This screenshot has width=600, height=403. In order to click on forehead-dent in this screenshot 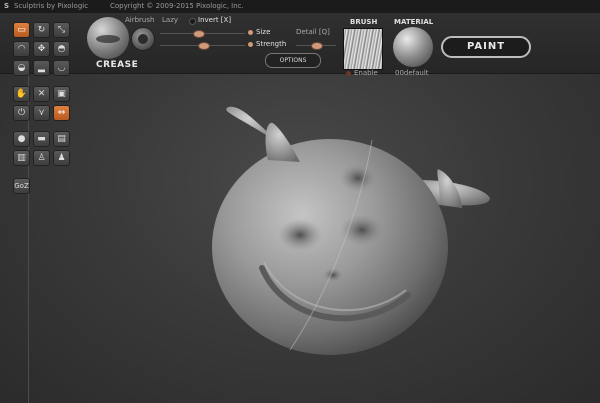, I will do `click(358, 178)`.